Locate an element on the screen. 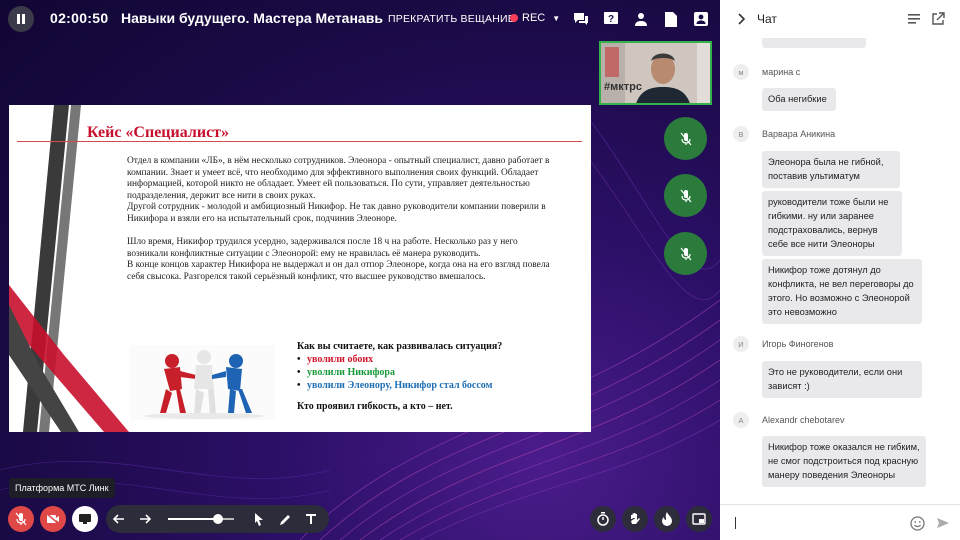 The image size is (960, 540). platform-tooltip: Платформа МТС Линк is located at coordinates (62, 488).